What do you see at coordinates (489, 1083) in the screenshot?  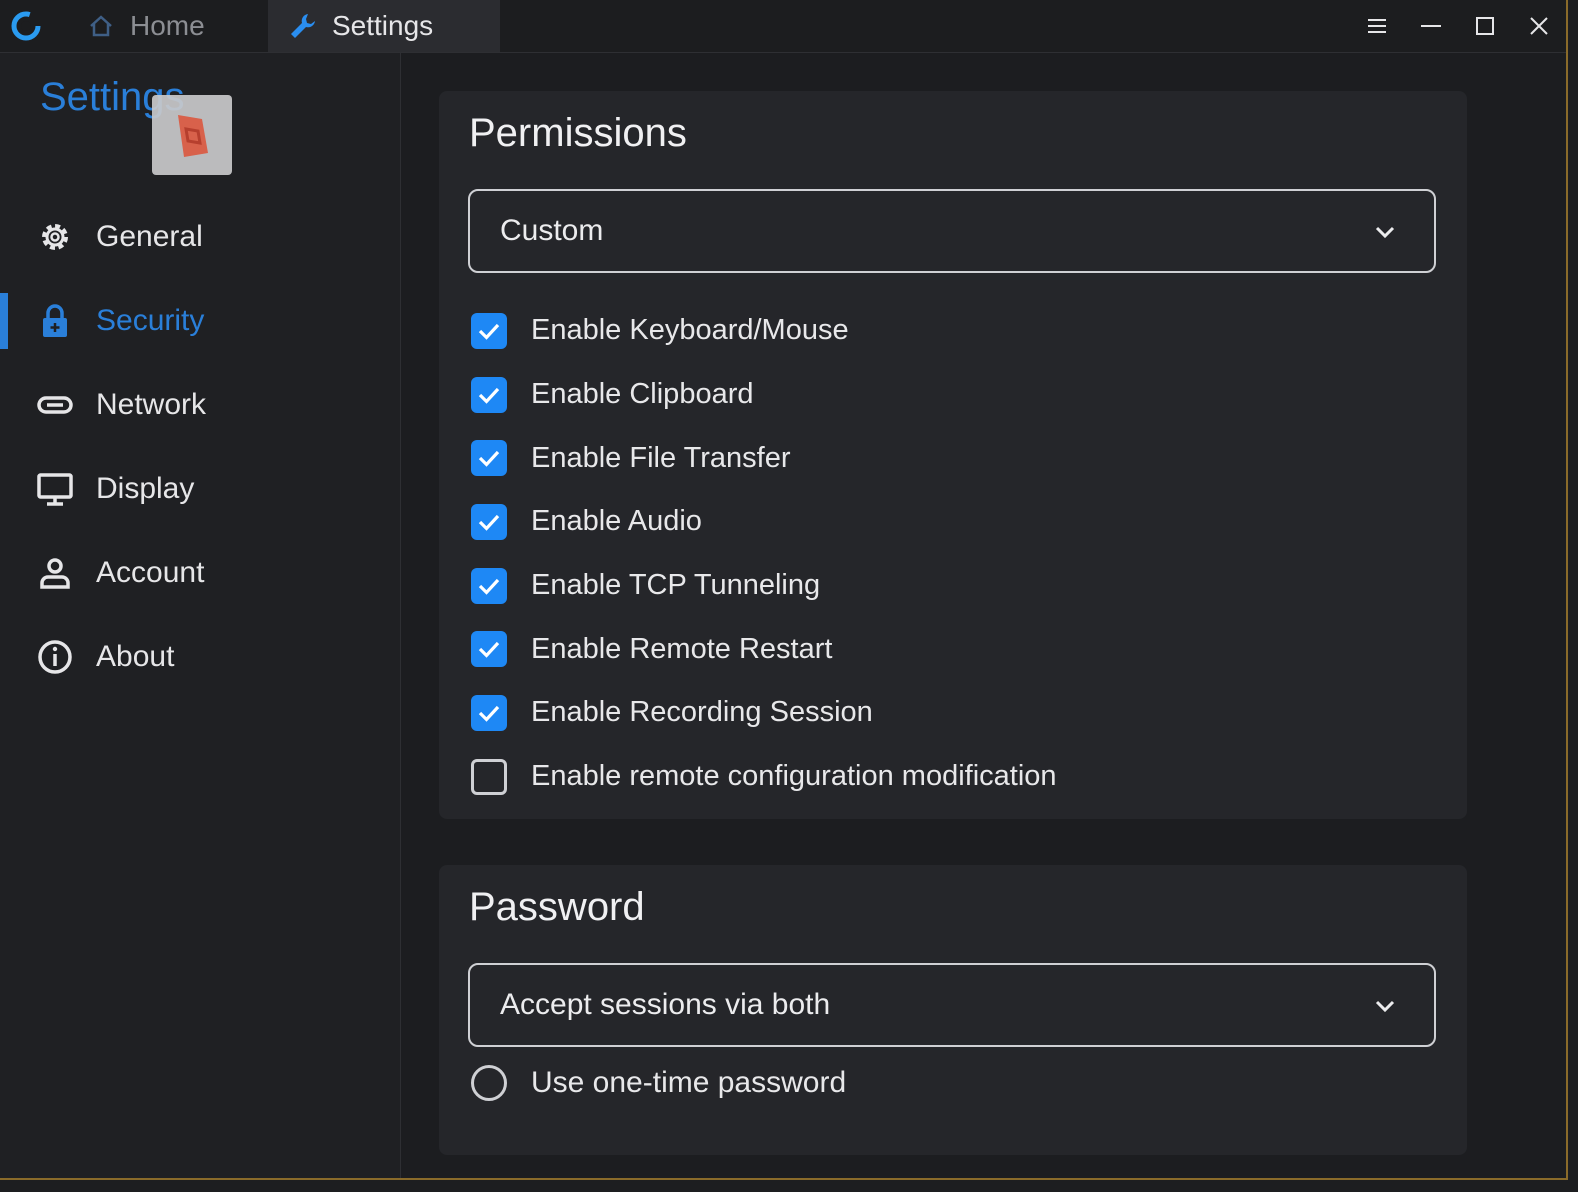 I see `radio-one-time-password` at bounding box center [489, 1083].